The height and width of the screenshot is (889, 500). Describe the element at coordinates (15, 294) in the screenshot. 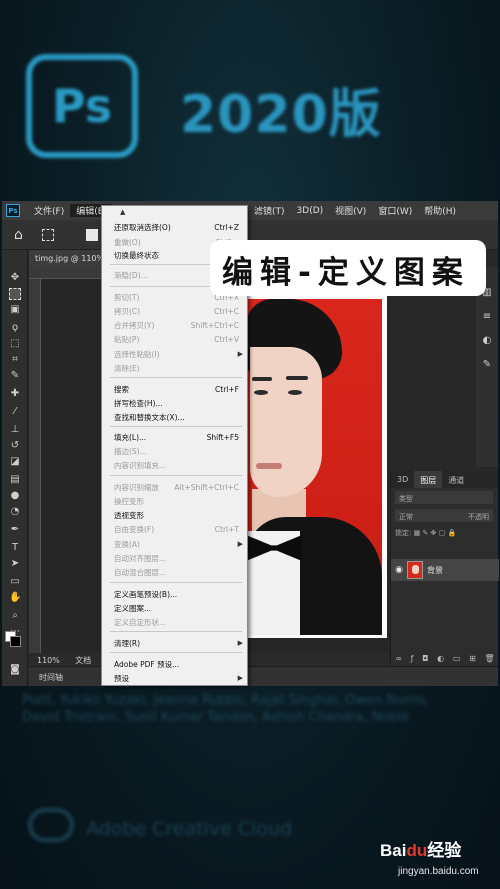

I see `marquee-tool-icon` at that location.